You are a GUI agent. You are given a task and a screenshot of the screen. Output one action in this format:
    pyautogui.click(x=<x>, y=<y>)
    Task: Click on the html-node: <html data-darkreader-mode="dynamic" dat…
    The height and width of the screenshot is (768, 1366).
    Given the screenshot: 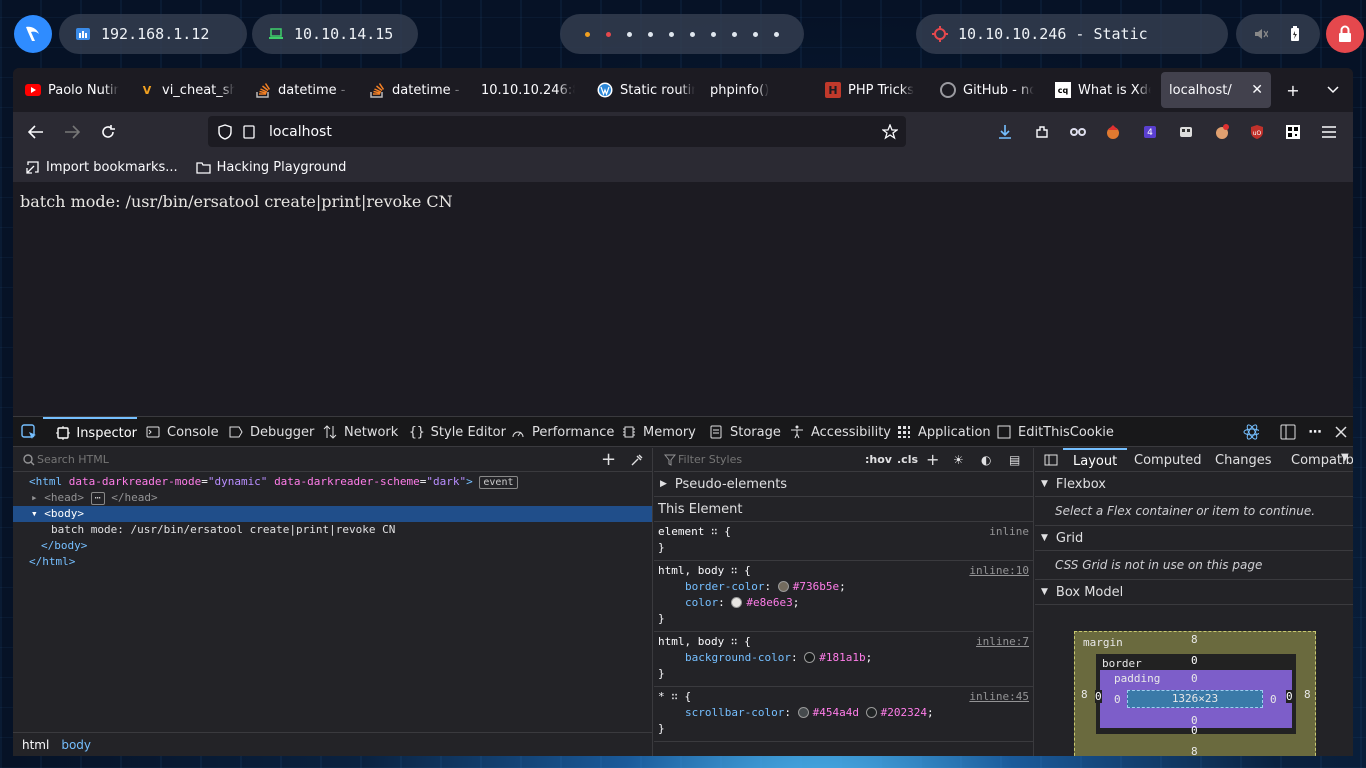 What is the action you would take?
    pyautogui.click(x=332, y=482)
    